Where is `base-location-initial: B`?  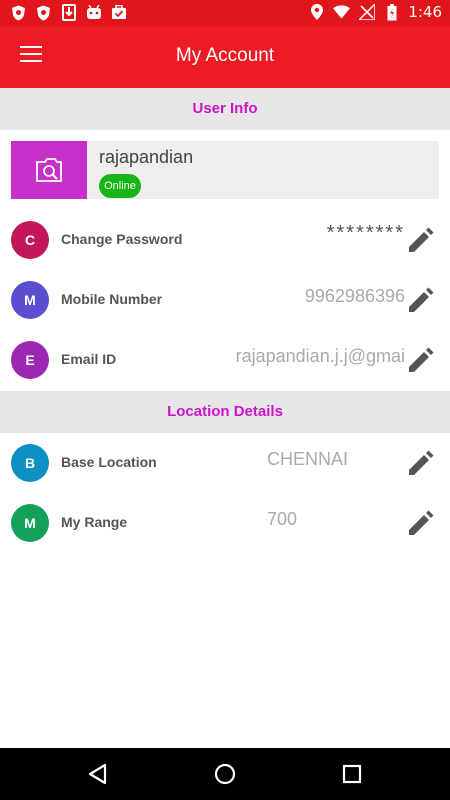 base-location-initial: B is located at coordinates (30, 463).